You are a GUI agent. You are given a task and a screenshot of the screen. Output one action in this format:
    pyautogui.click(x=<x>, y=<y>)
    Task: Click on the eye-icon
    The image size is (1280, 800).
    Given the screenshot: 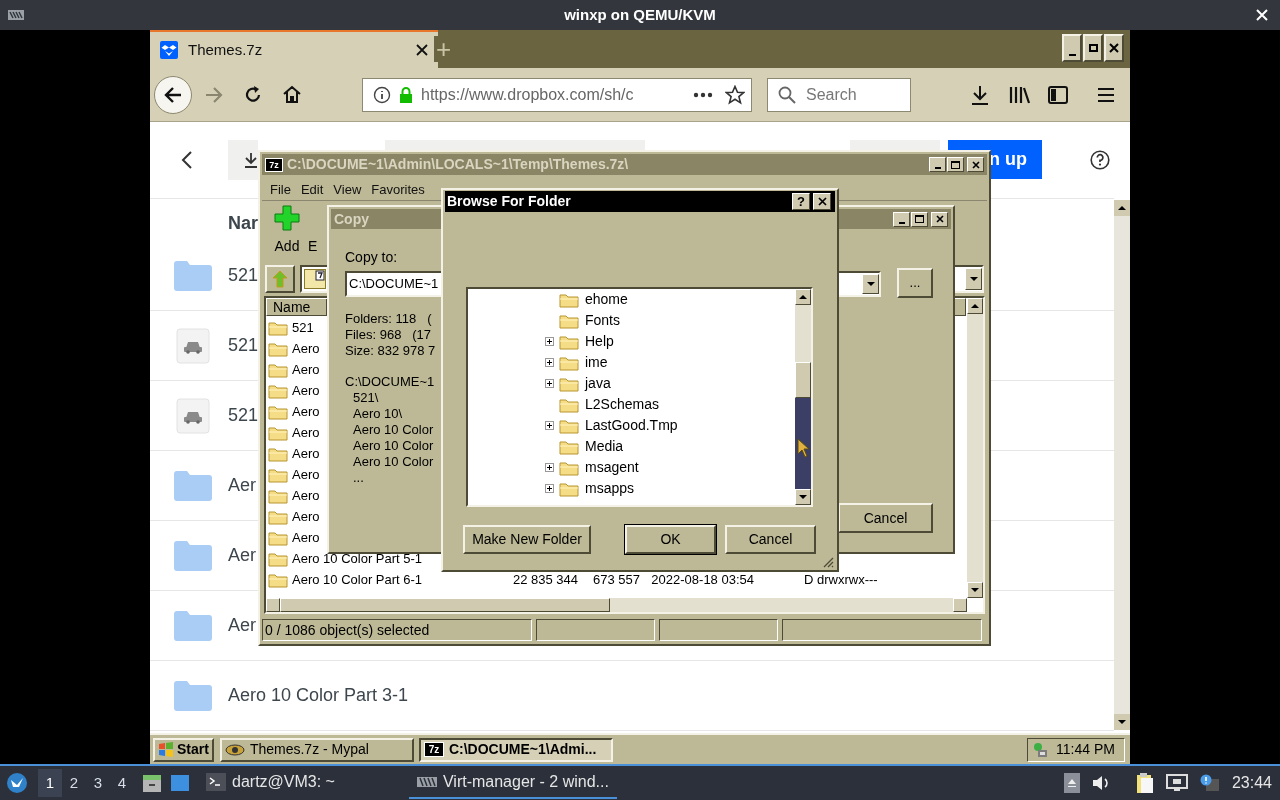 What is the action you would take?
    pyautogui.click(x=234, y=749)
    